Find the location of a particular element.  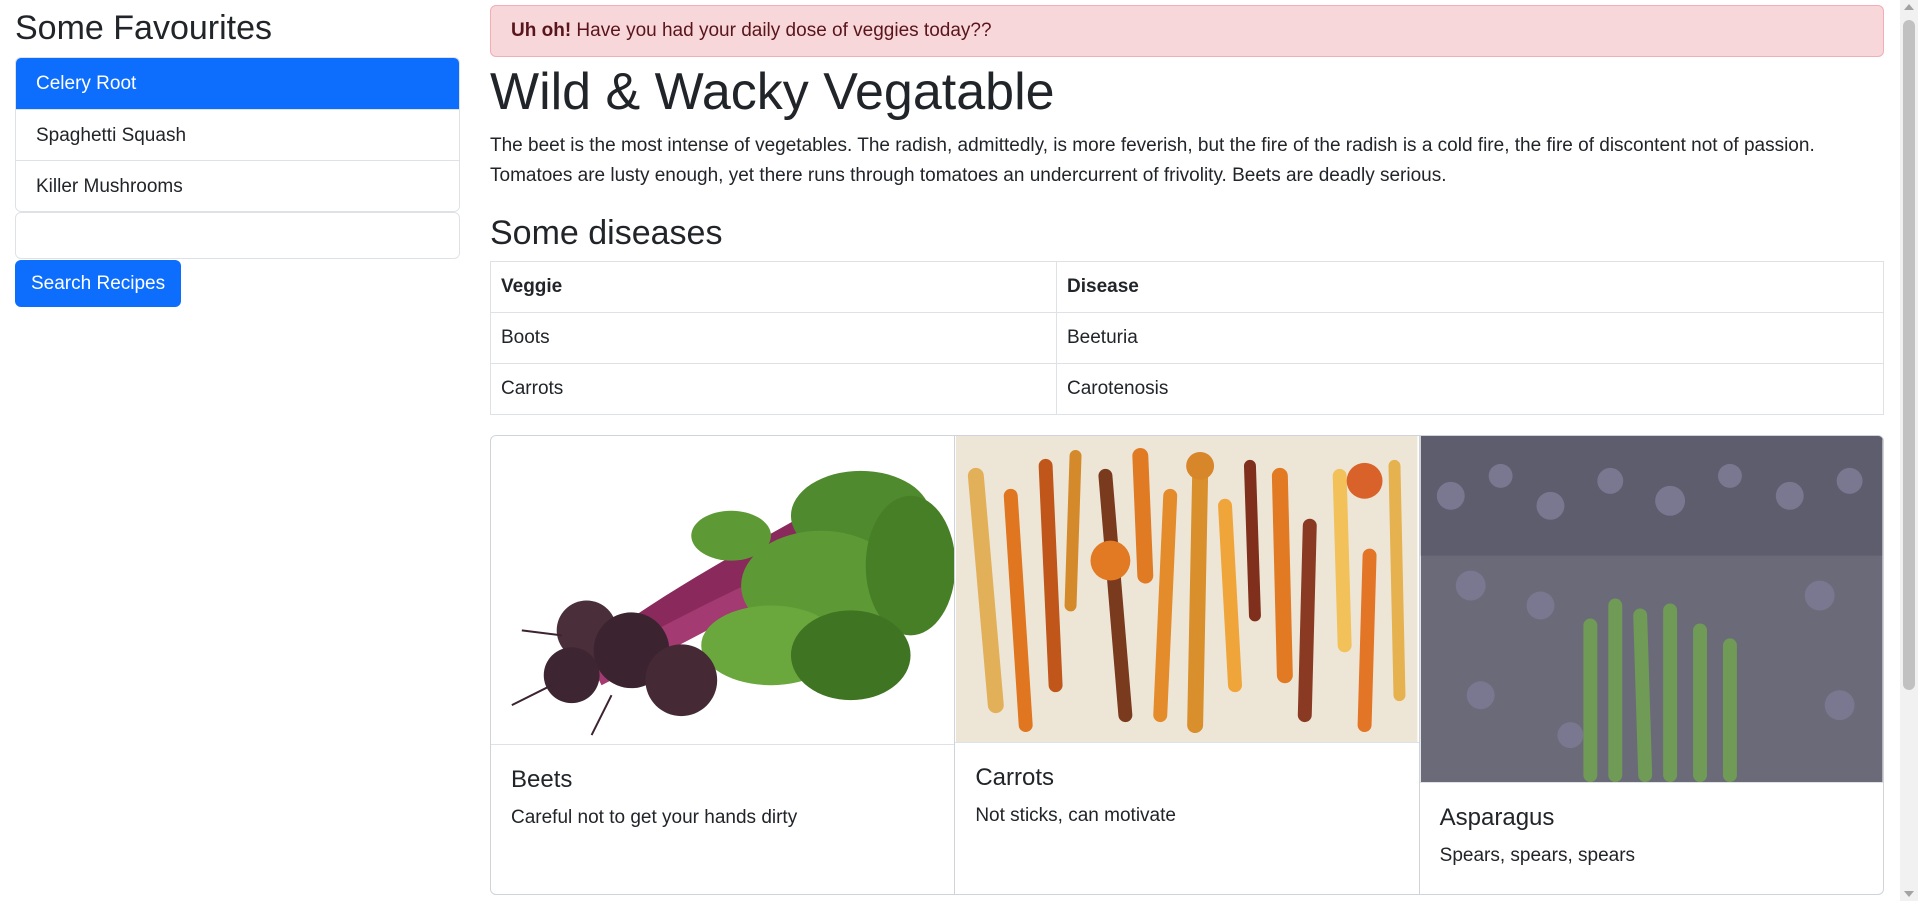

card-text-asparagus: Spears, spears, spears is located at coordinates (1537, 855).